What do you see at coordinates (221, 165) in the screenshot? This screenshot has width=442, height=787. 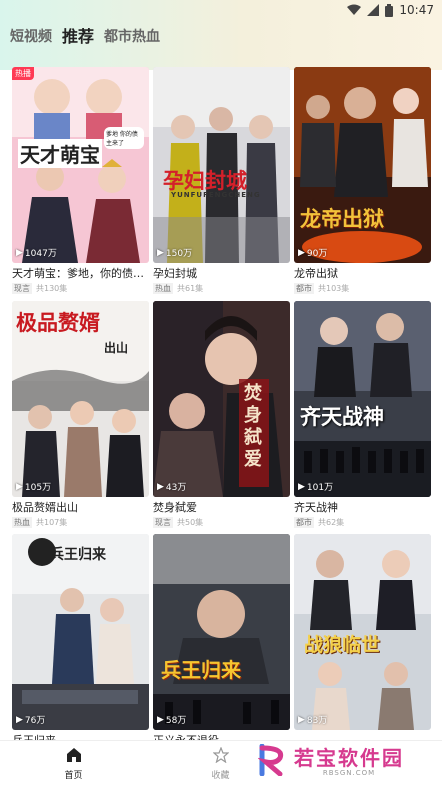 I see `poster-image: 孕妇封城 YUNFUFENGCHENG ▶ 150万` at bounding box center [221, 165].